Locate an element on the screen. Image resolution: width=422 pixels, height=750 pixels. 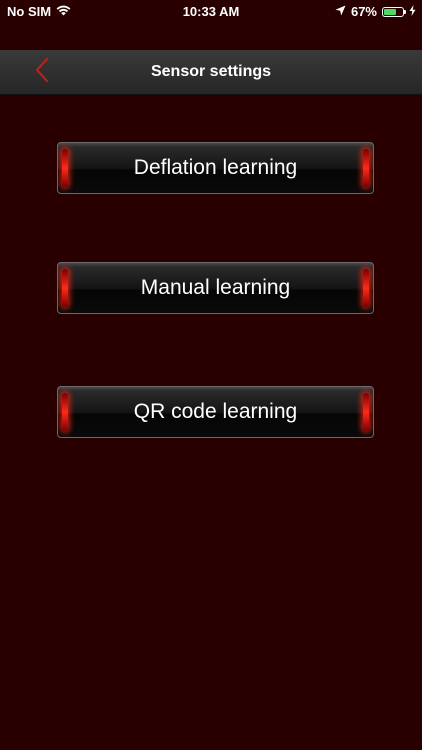
nav-bar: Sensor settings is located at coordinates (211, 72).